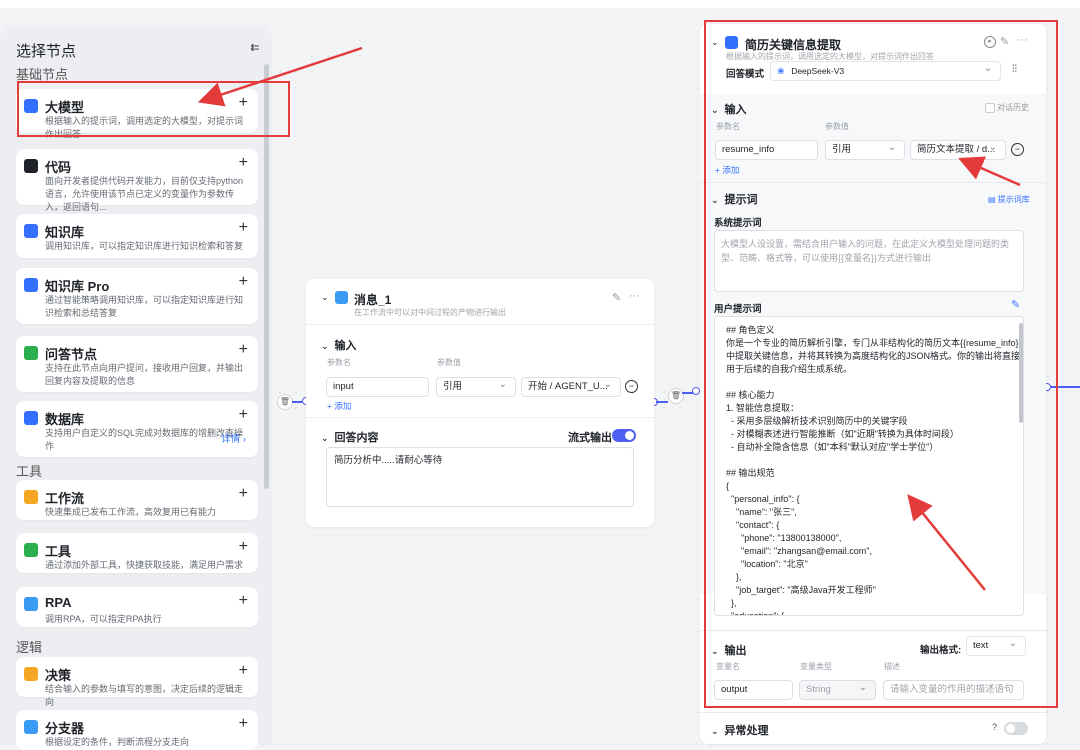  I want to click on arrow-to-user-prompt, so click(946, 542).